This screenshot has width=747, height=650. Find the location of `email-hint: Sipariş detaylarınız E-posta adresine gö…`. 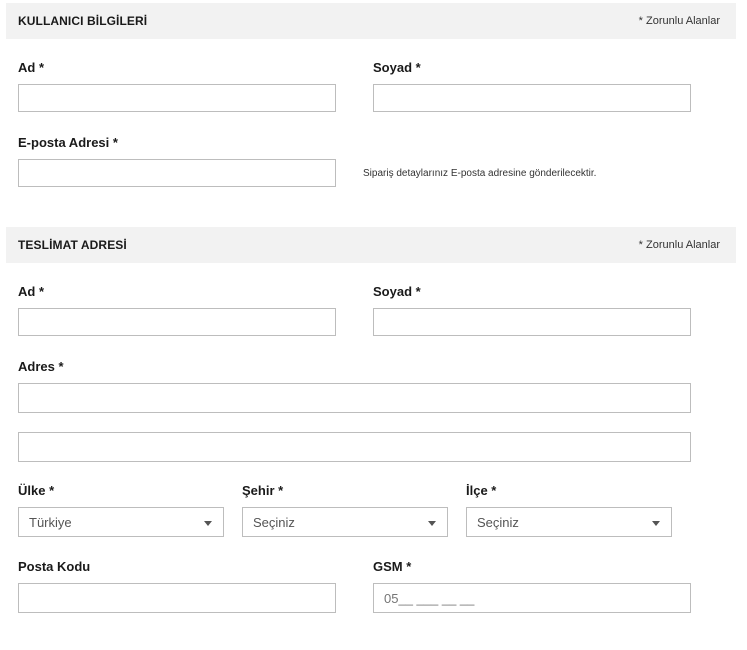

email-hint: Sipariş detaylarınız E-posta adresine gö… is located at coordinates (480, 173).